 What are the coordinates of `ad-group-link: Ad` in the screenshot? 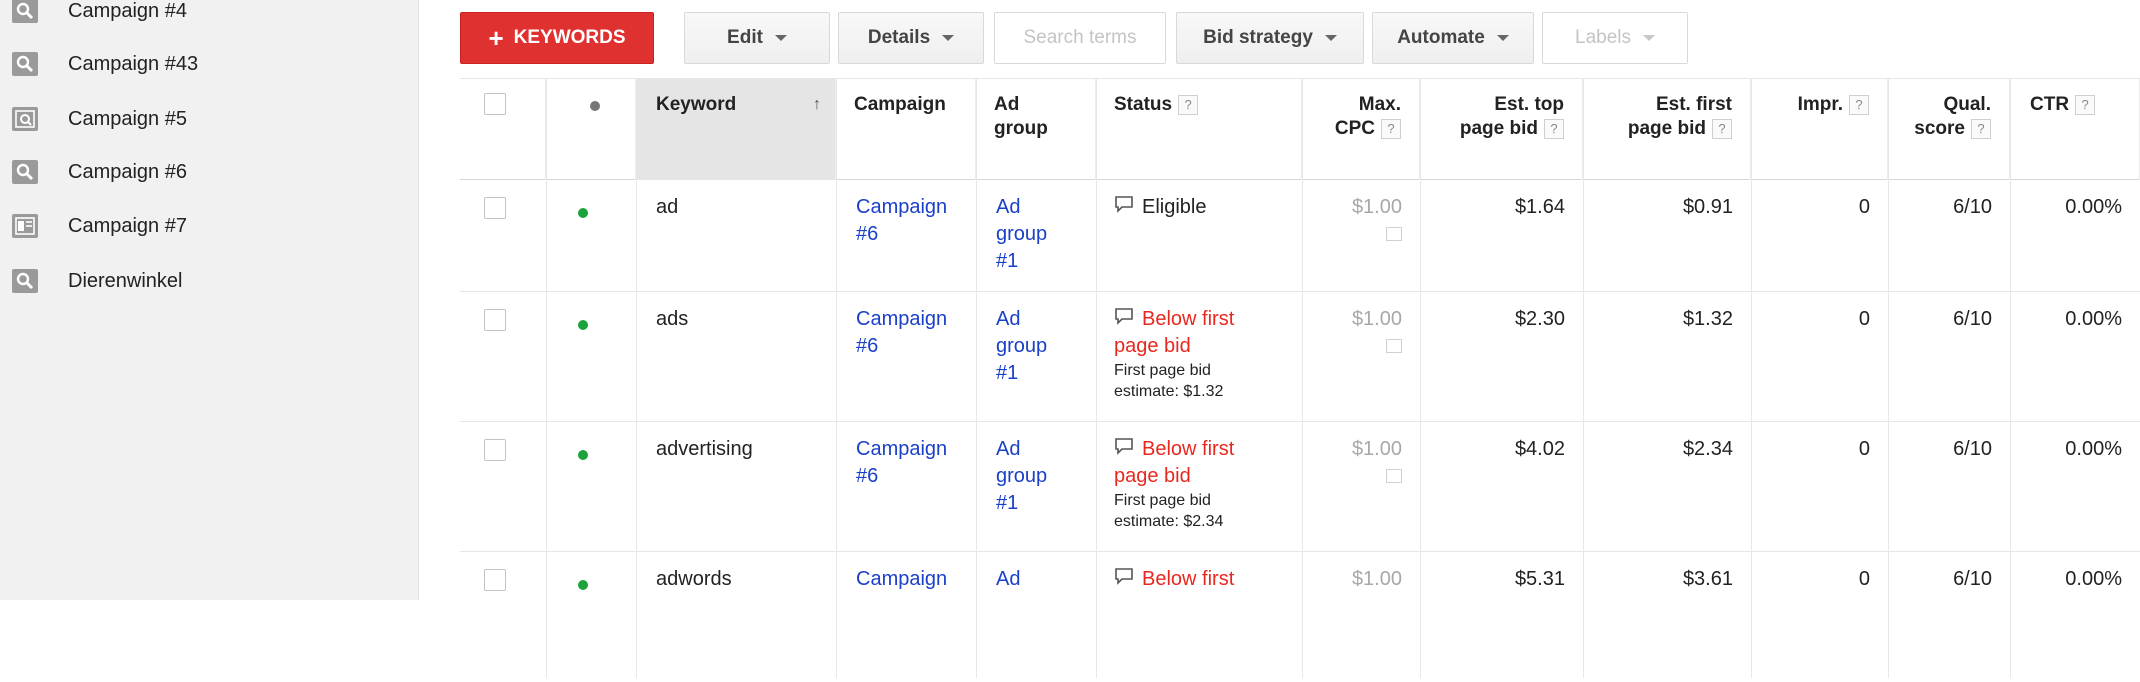 It's located at (1046, 572).